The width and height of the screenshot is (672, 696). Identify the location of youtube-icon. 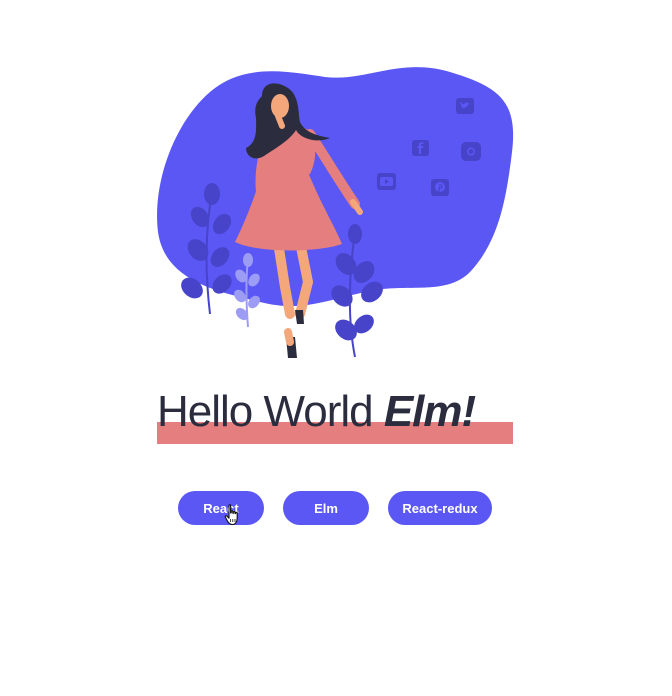
(386, 181).